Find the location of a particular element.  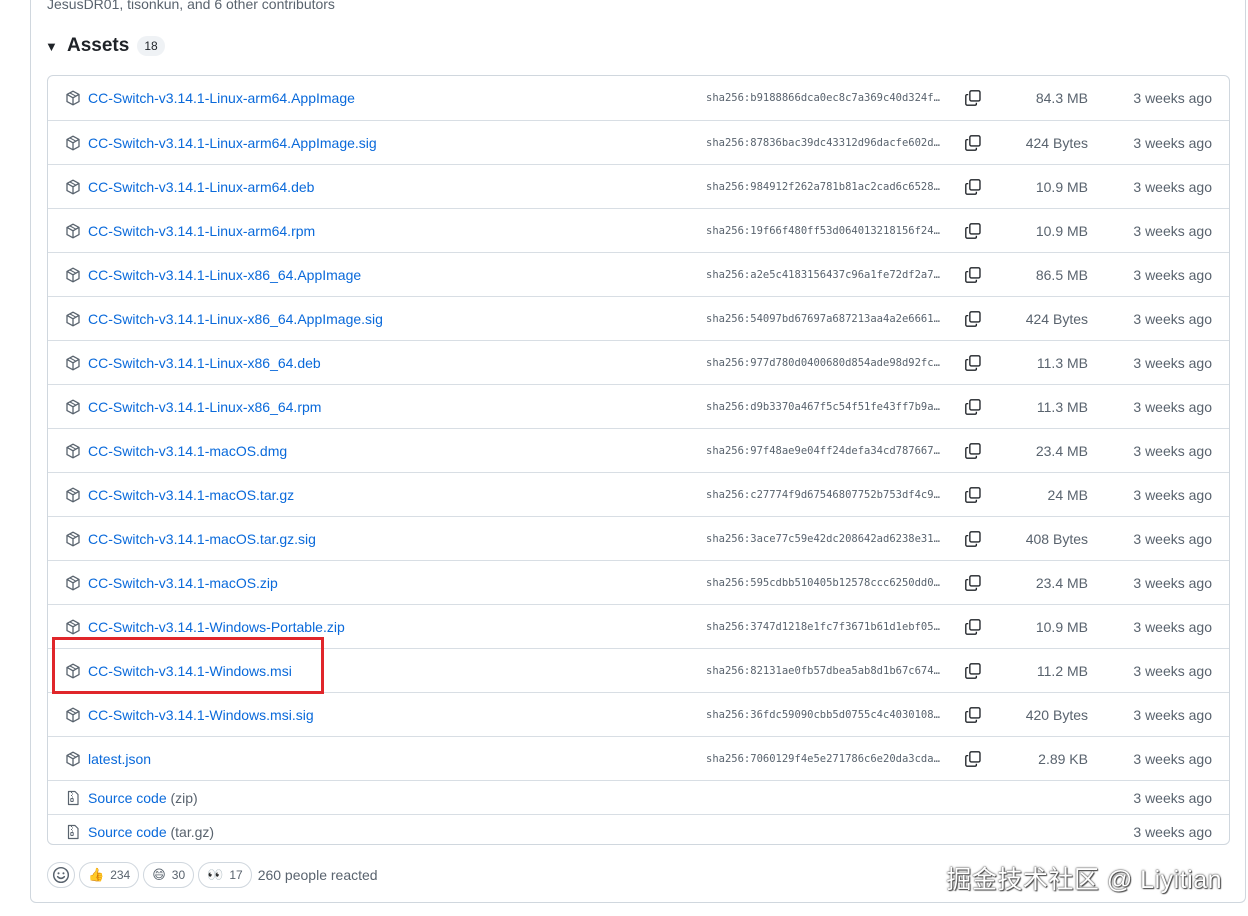

asset-download-link: CC-Switch-v3.14.1-macOS.tar.gz is located at coordinates (191, 495).